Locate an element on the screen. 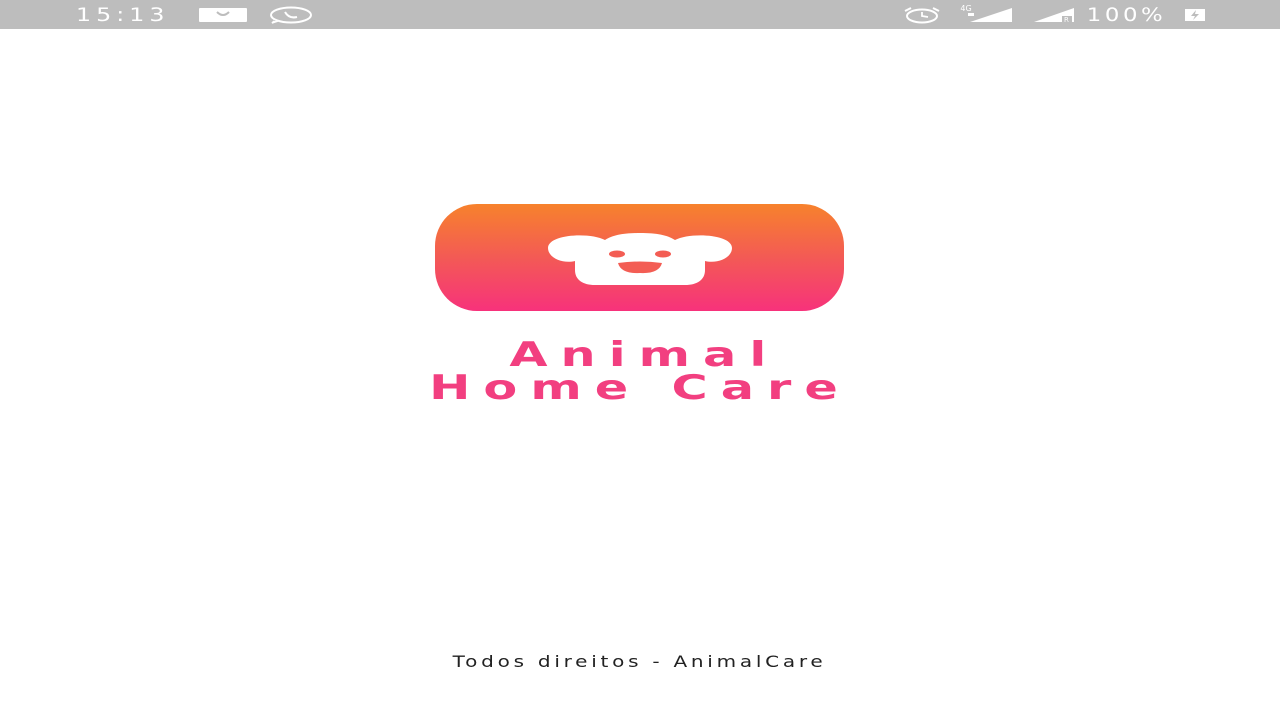  copyright-footer: Todos direitos - AnimalCare is located at coordinates (640, 661).